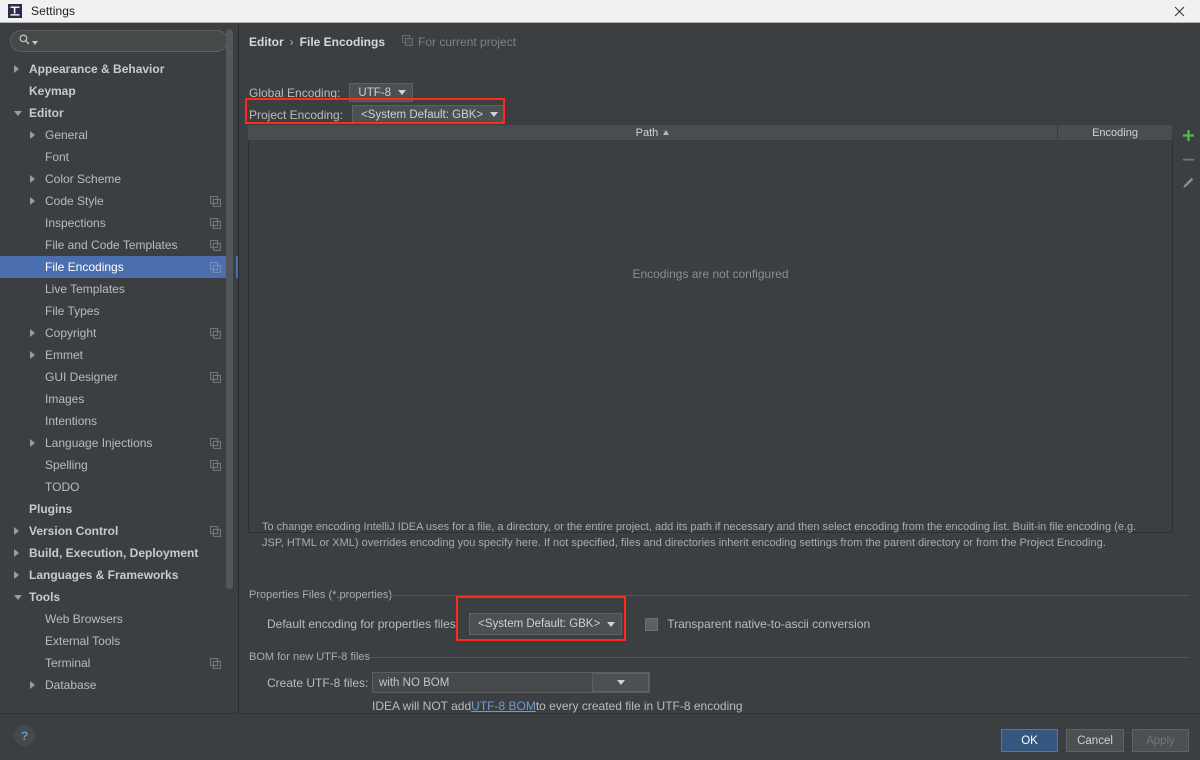 Image resolution: width=1200 pixels, height=760 pixels. Describe the element at coordinates (24, 735) in the screenshot. I see `question-mark-icon: ?` at that location.